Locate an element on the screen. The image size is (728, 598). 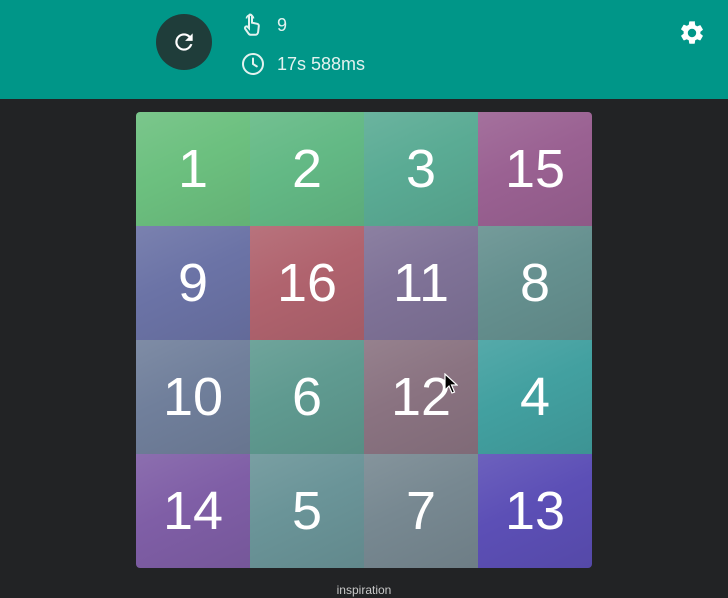
refresh-icon is located at coordinates (184, 42).